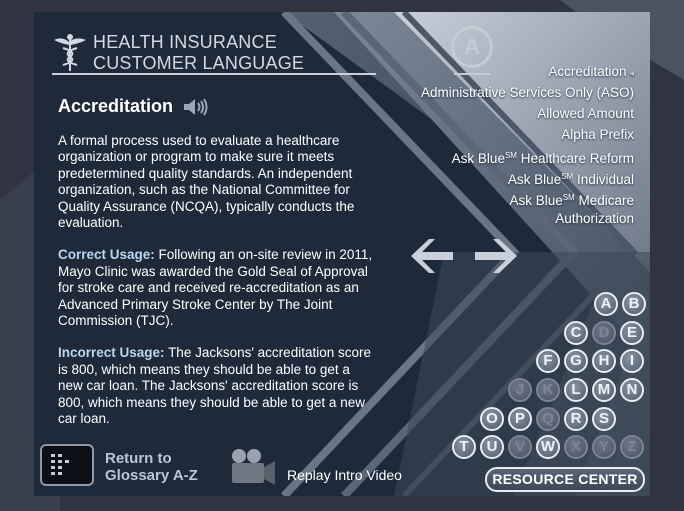  What do you see at coordinates (576, 447) in the screenshot?
I see `letter-button-x: X` at bounding box center [576, 447].